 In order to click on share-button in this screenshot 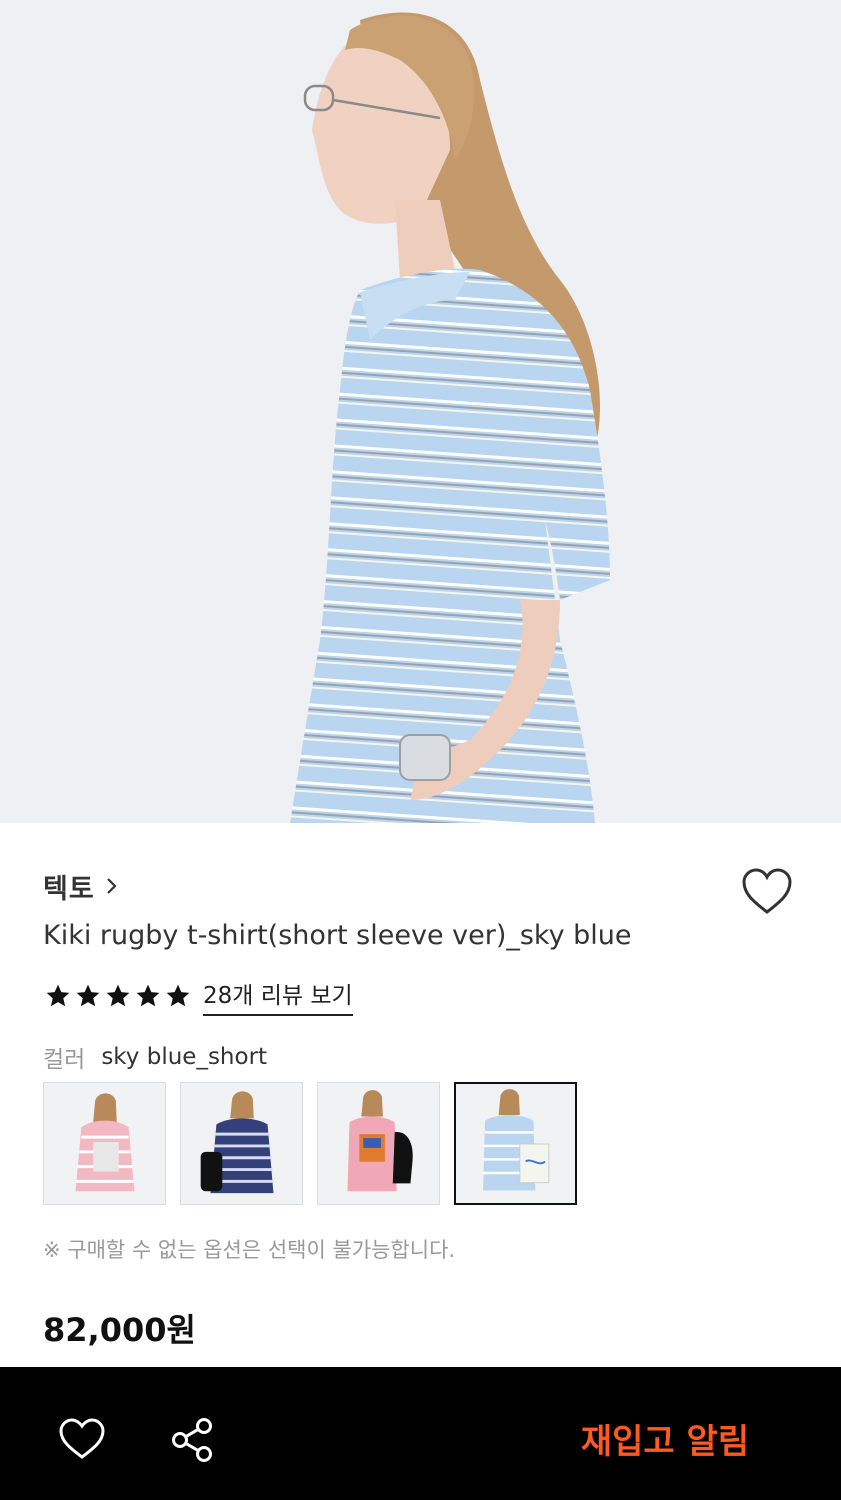, I will do `click(192, 1440)`.